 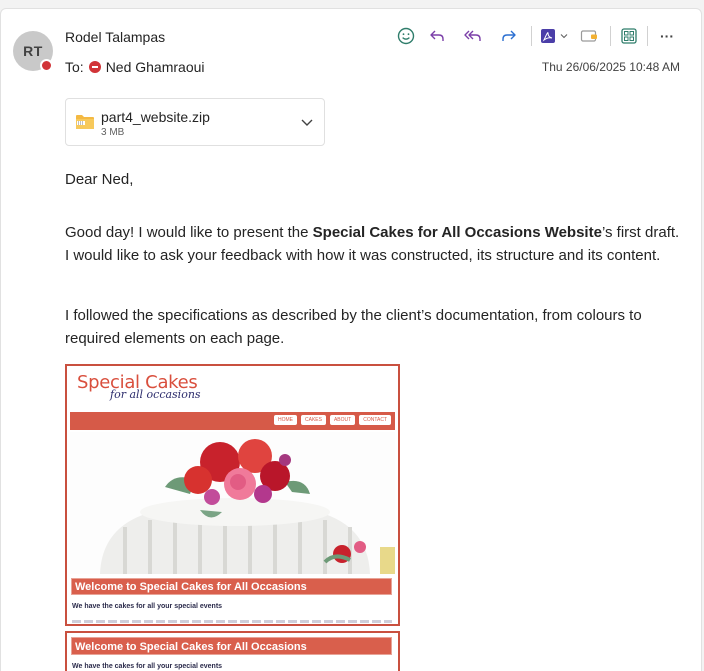 What do you see at coordinates (232, 421) in the screenshot?
I see `preview-nav-bar: HOME CAKES ABOUT CONTACT` at bounding box center [232, 421].